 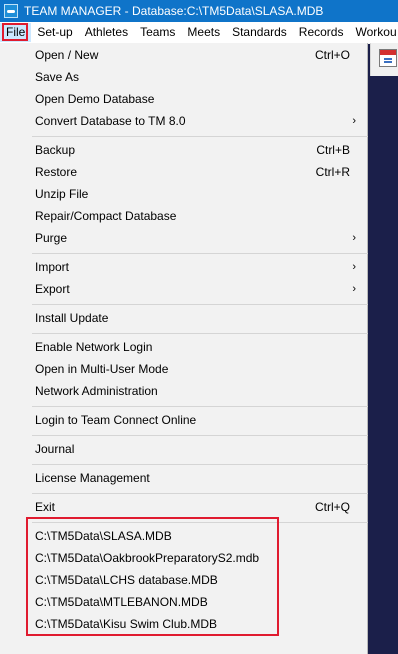 What do you see at coordinates (54, 32) in the screenshot?
I see `menu-setup: Set-up` at bounding box center [54, 32].